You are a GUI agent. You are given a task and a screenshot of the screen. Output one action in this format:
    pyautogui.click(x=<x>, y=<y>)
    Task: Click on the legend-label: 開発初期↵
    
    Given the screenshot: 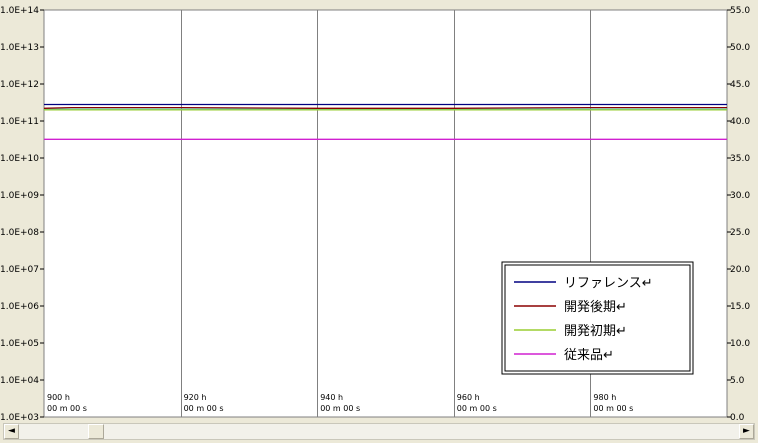 What is the action you would take?
    pyautogui.click(x=595, y=331)
    